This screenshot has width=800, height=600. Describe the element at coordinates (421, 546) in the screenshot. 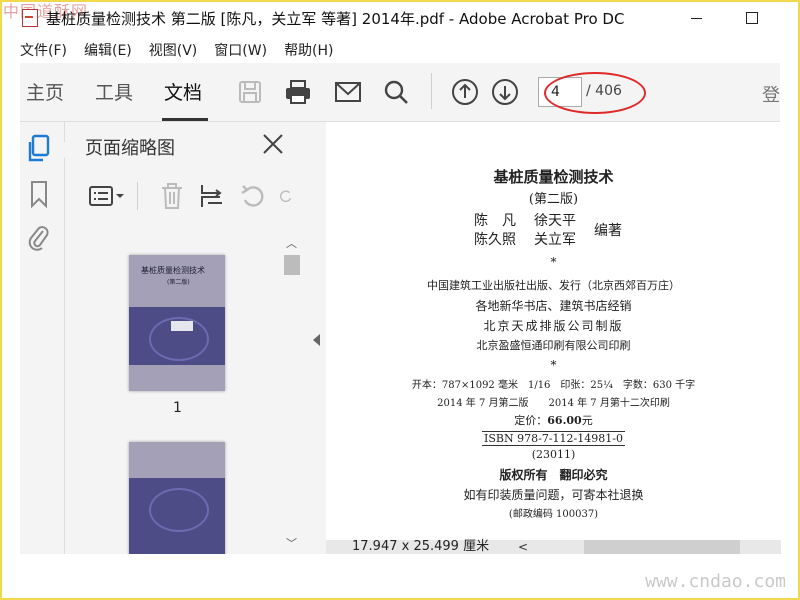

I see `page-size-readout: 17.947 x 25.499 厘米` at that location.